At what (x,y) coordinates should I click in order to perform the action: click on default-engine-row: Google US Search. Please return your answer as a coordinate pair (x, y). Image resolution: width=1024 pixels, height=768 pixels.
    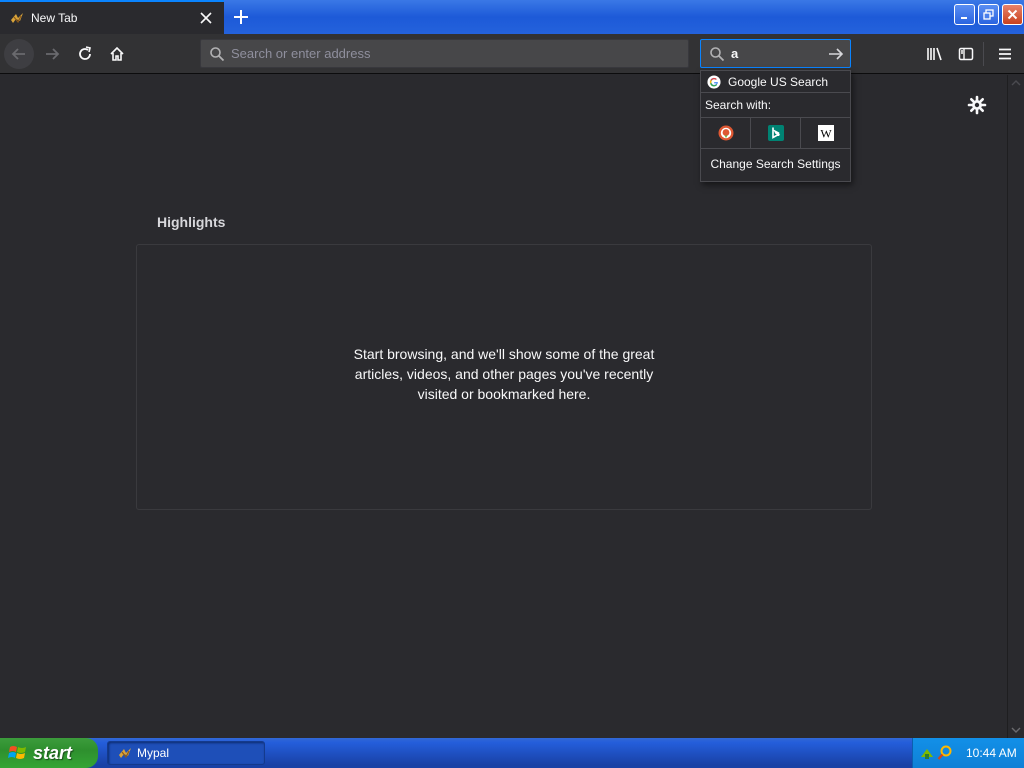
    Looking at the image, I should click on (775, 82).